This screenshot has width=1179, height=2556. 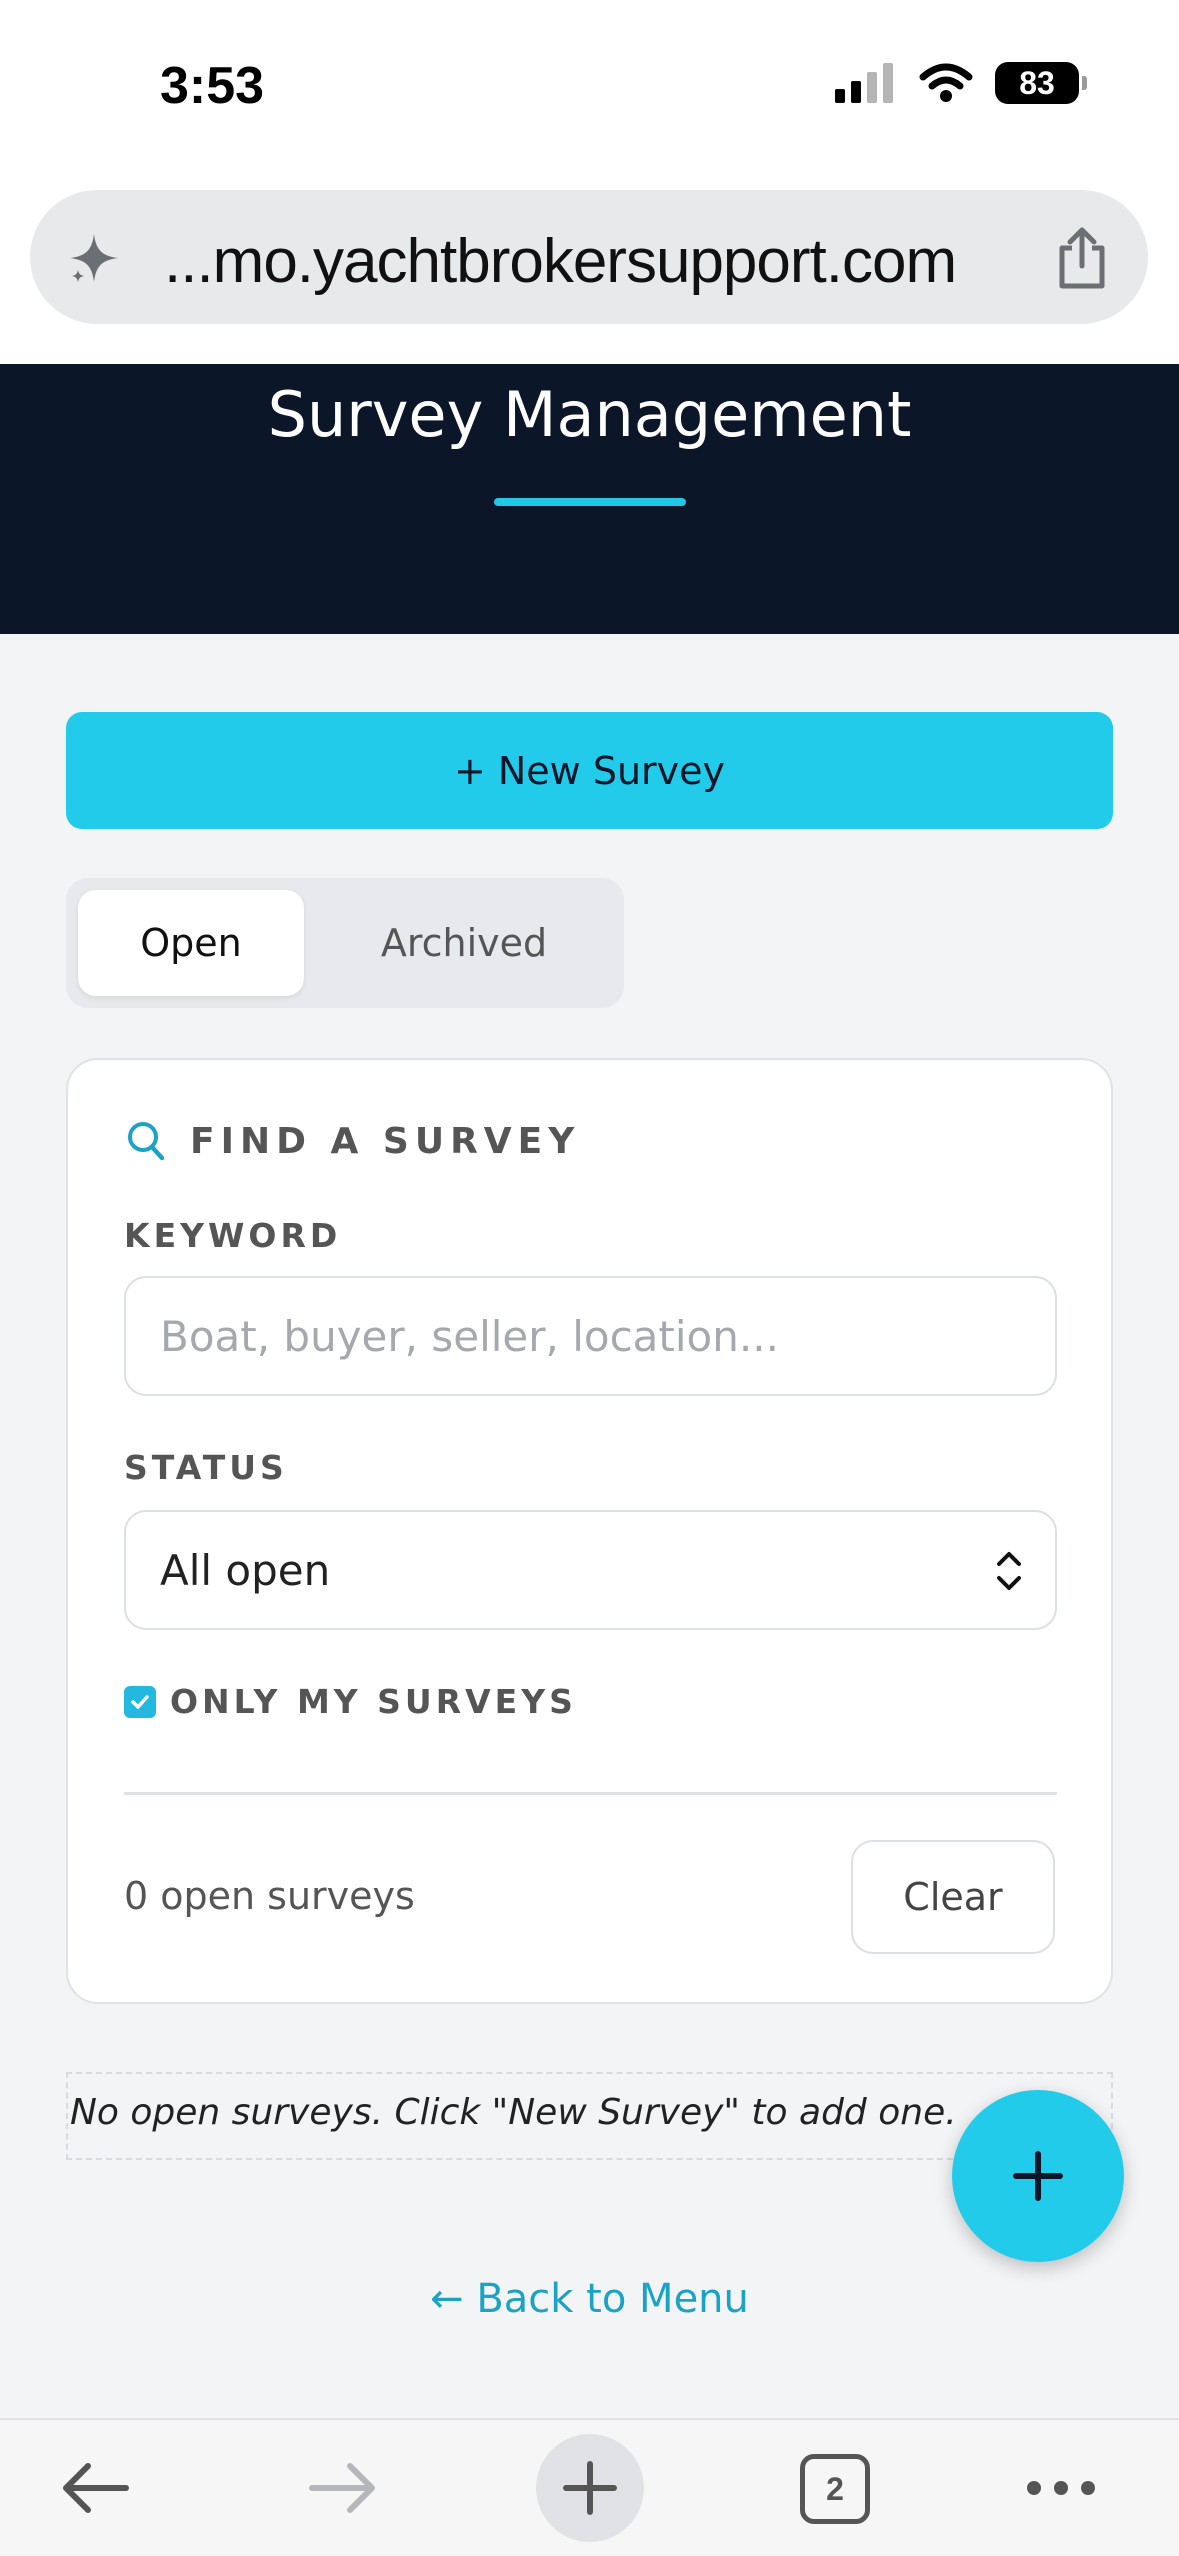 I want to click on forward-button, so click(x=343, y=2488).